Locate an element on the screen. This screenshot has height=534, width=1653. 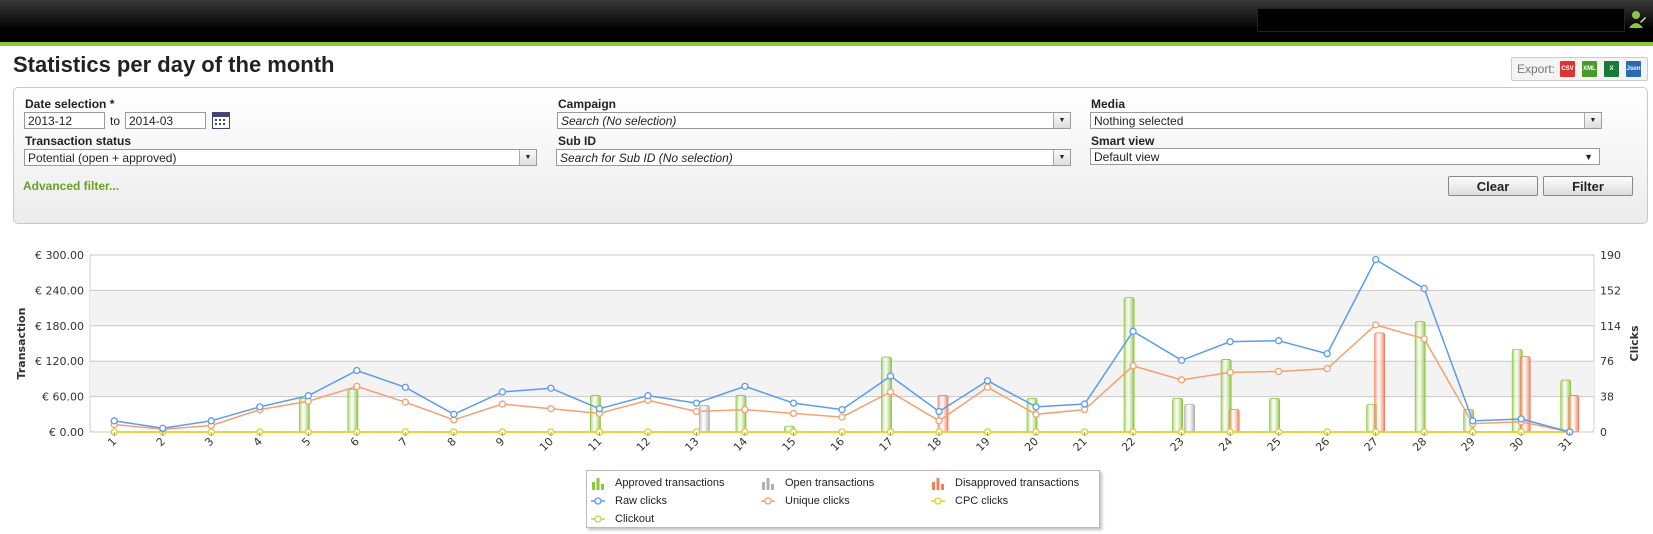
legend-label: Approved transactions is located at coordinates (670, 483).